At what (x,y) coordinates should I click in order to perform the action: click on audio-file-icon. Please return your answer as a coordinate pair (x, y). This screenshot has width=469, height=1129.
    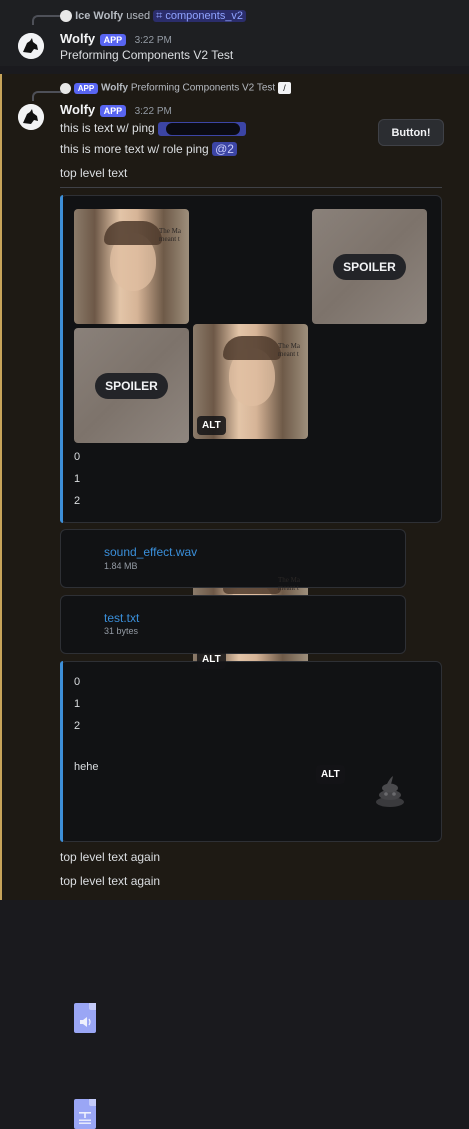
    Looking at the image, I should click on (85, 1018).